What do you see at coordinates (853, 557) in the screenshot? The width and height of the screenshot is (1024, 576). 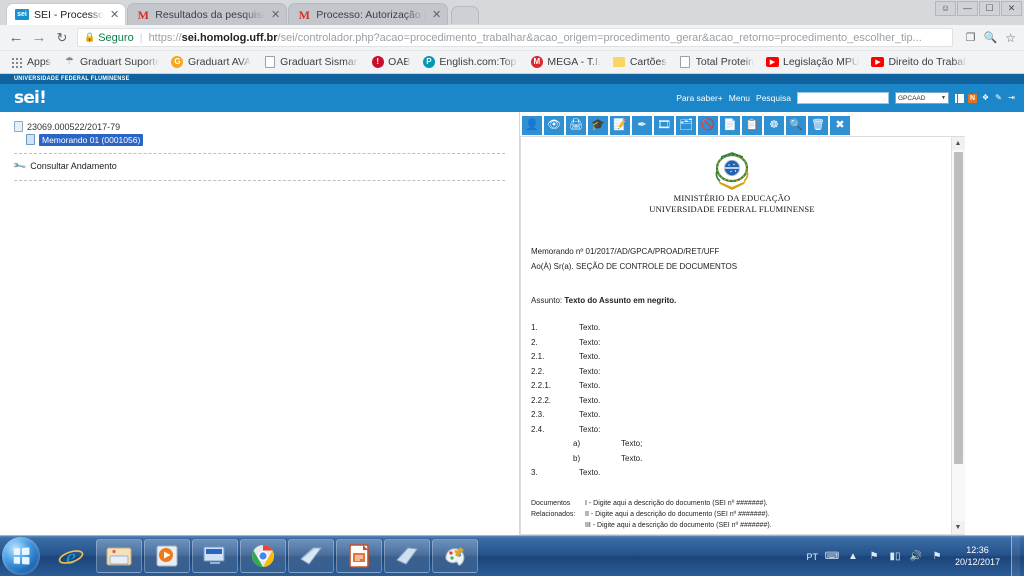 I see `show-hidden-icons-arrow: ▲` at bounding box center [853, 557].